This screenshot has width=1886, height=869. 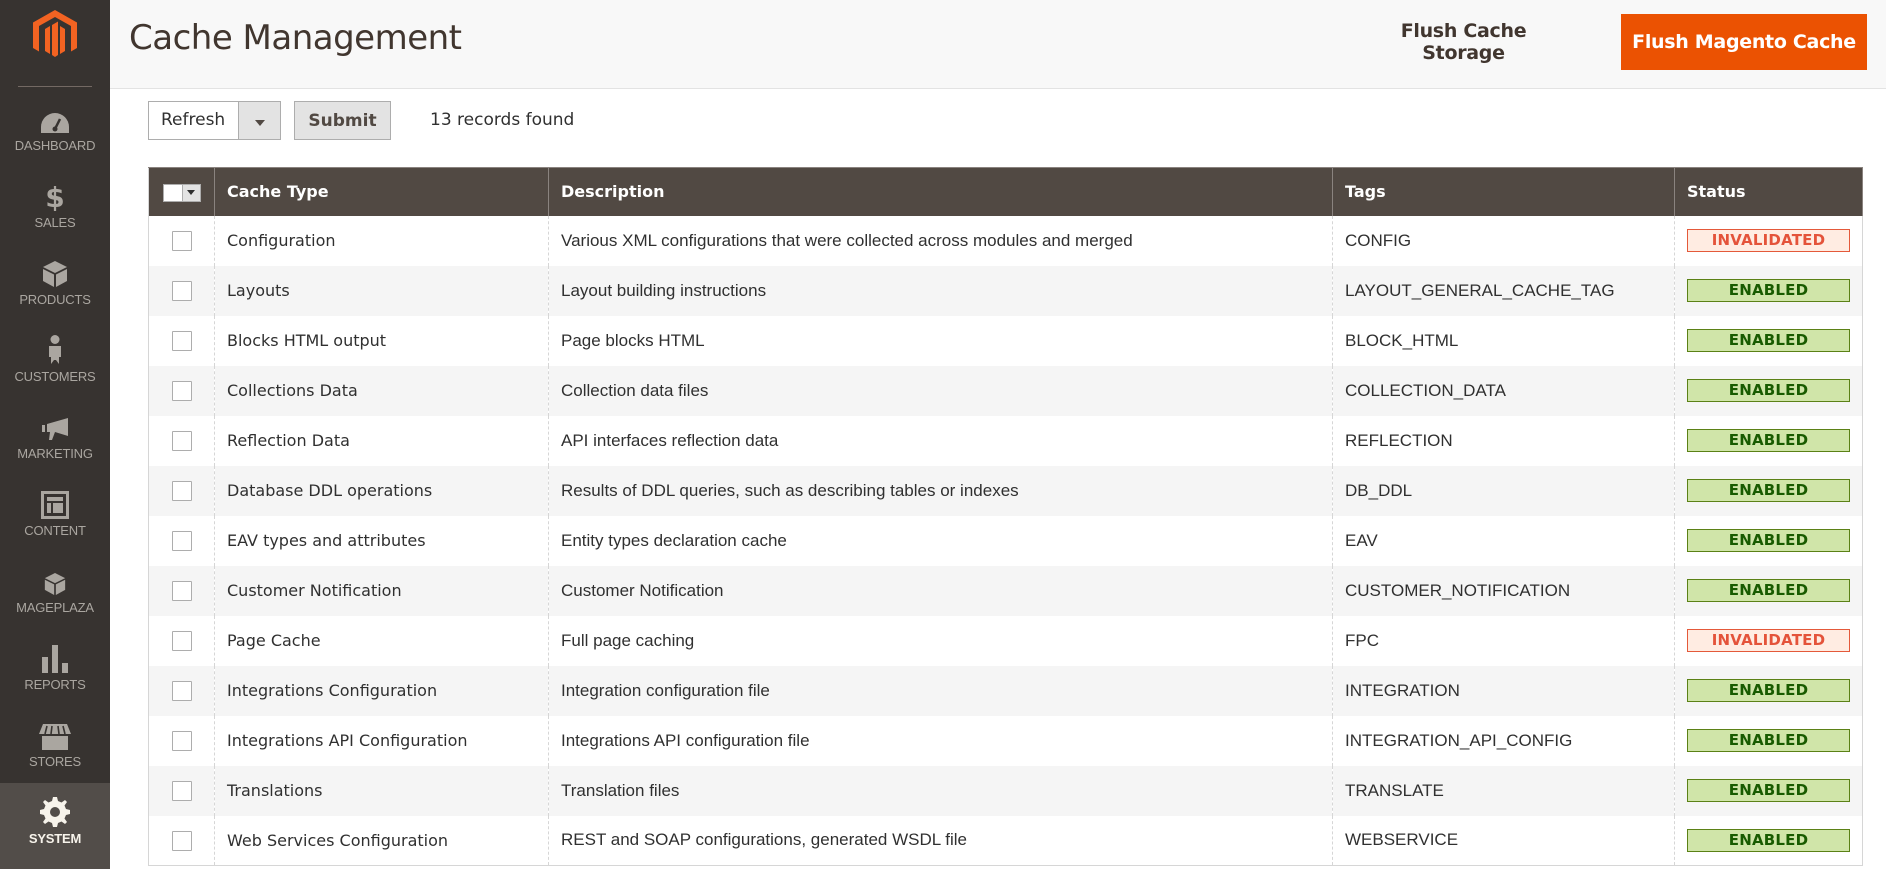 What do you see at coordinates (940, 191) in the screenshot?
I see `column-header-description: Description` at bounding box center [940, 191].